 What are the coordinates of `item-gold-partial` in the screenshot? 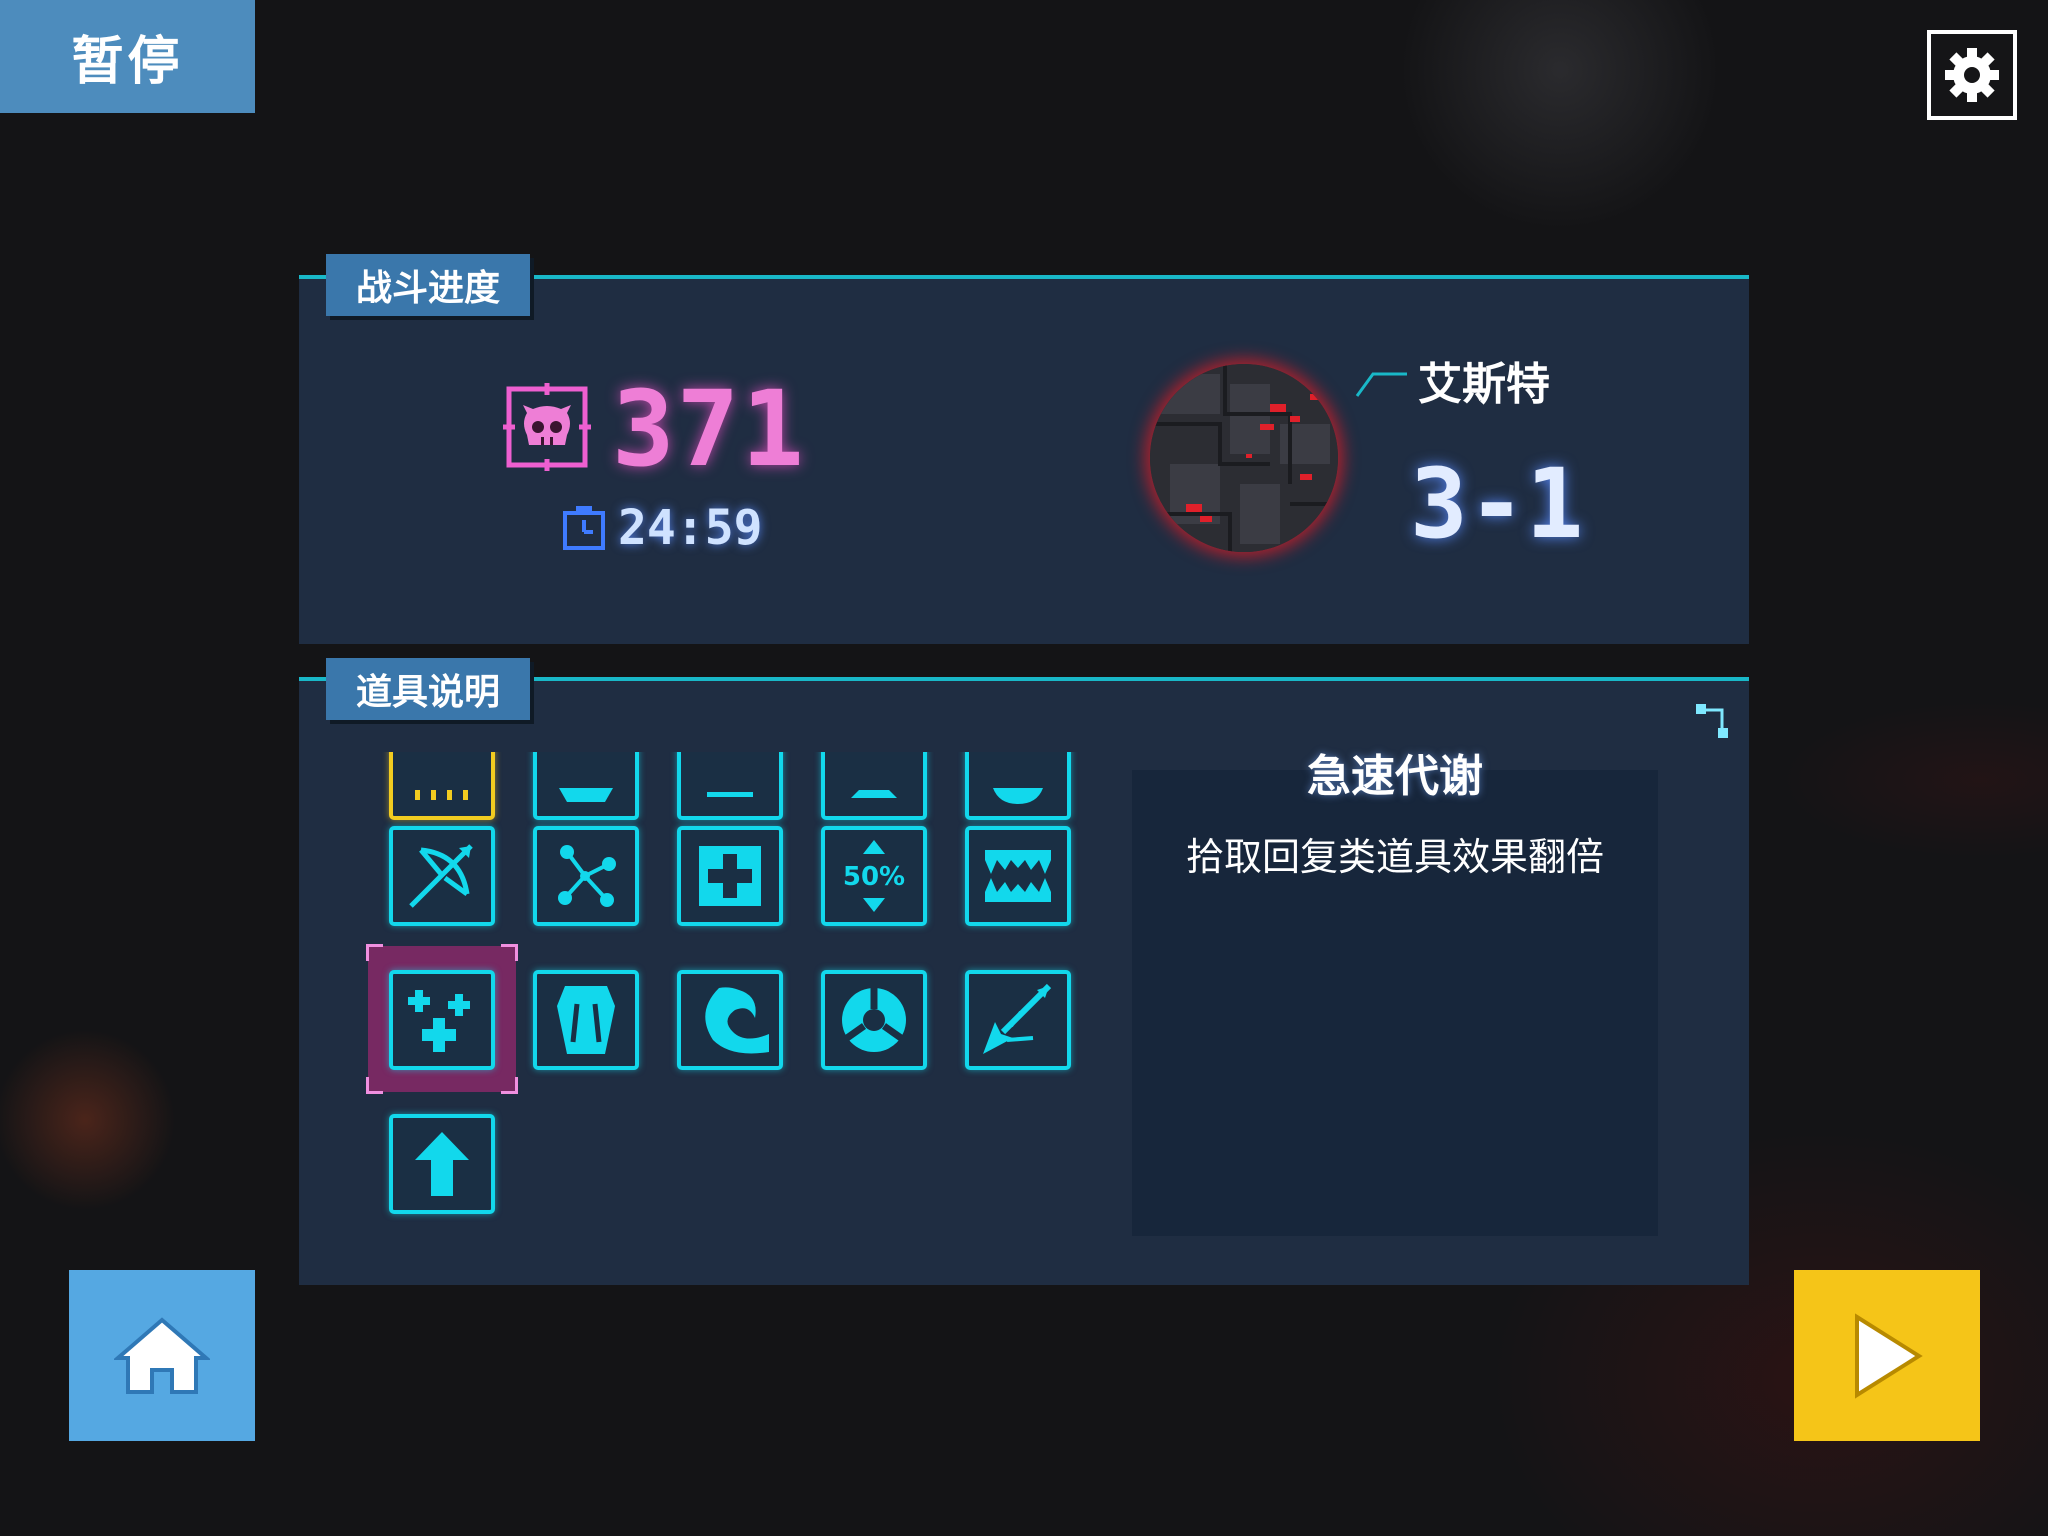 It's located at (442, 786).